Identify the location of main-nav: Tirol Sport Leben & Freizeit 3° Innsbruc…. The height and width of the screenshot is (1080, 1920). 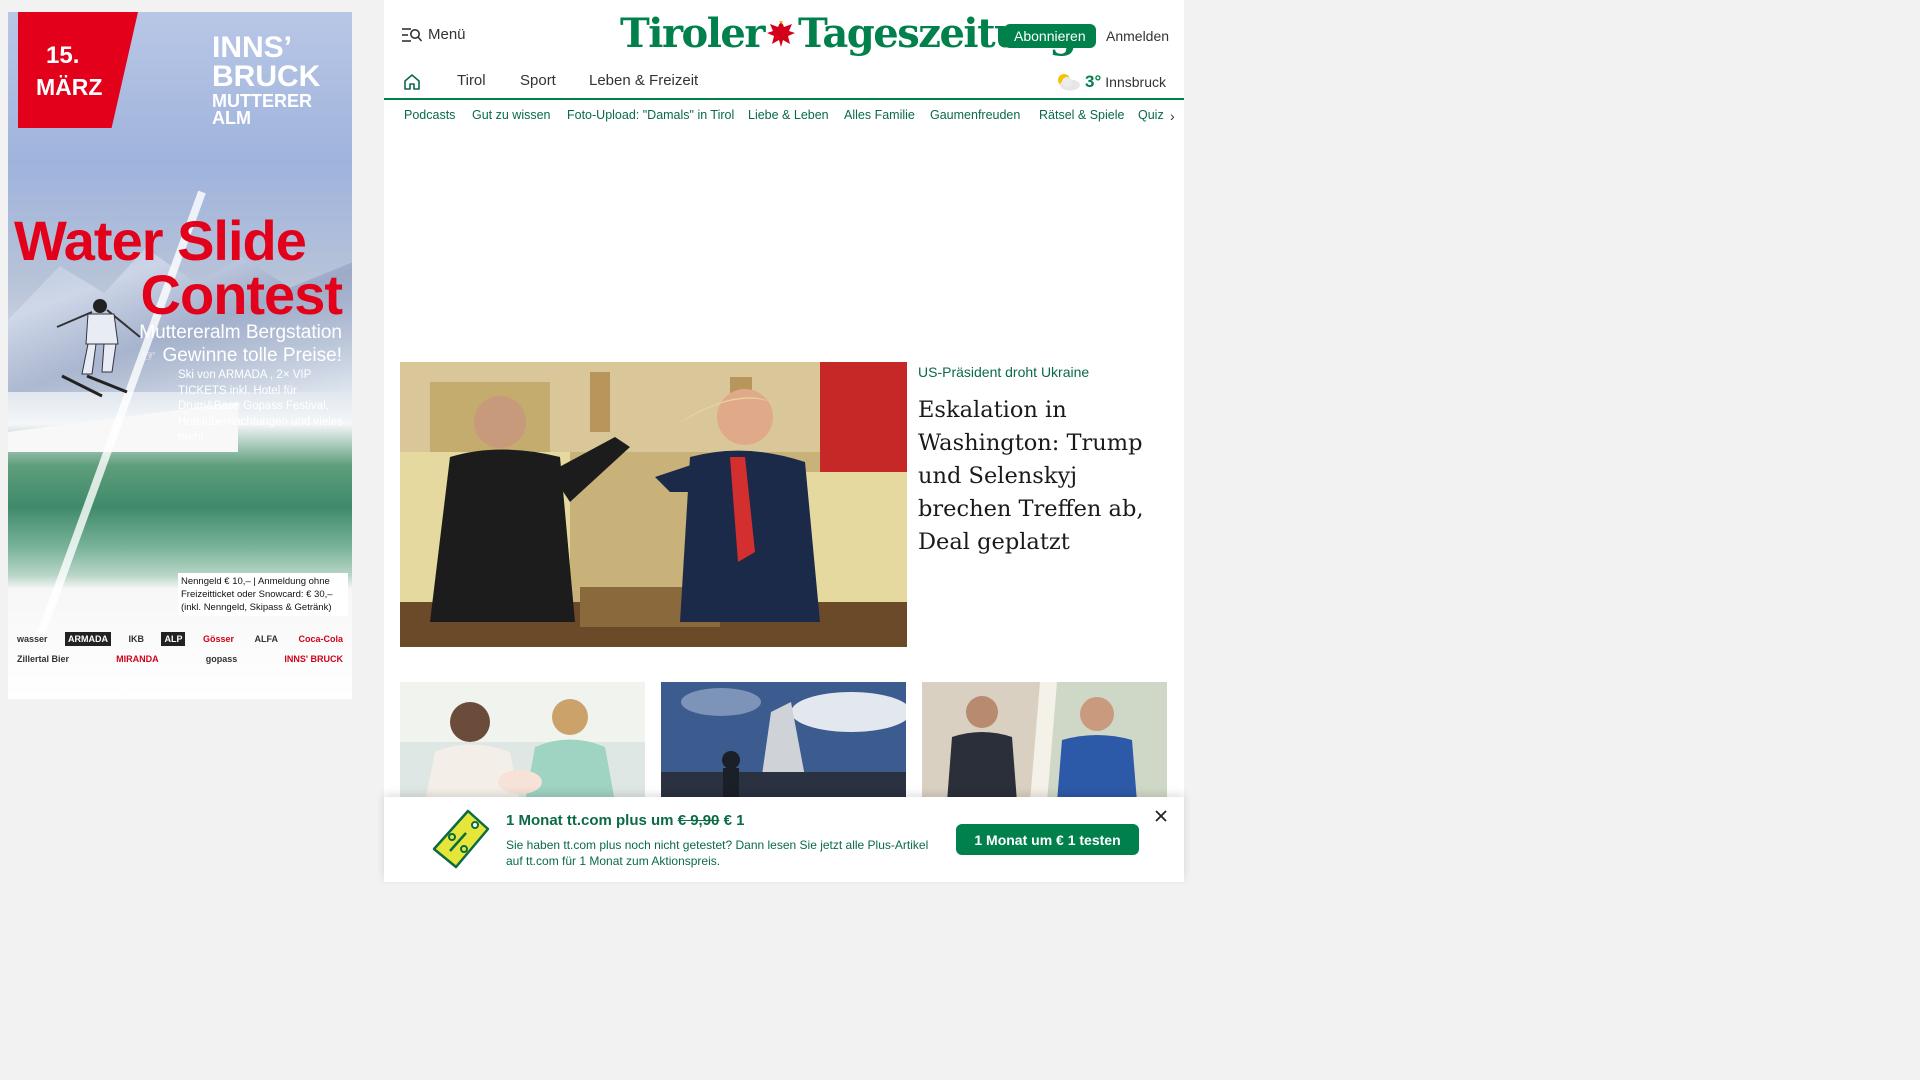
(784, 85).